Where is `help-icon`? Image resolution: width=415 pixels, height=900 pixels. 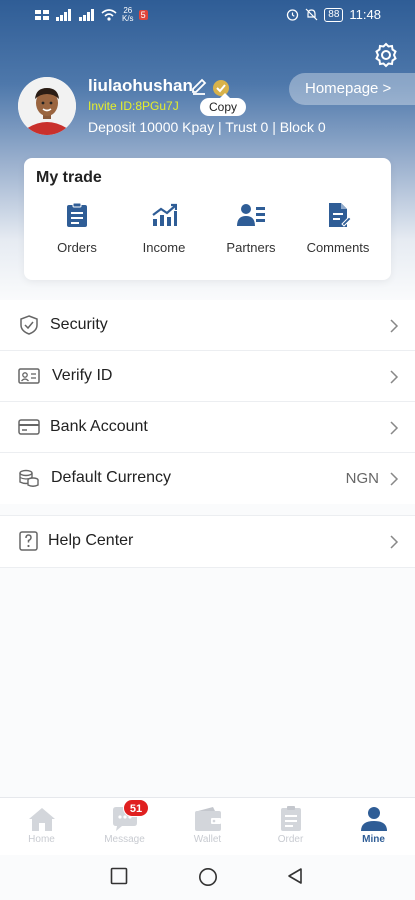 help-icon is located at coordinates (28, 541).